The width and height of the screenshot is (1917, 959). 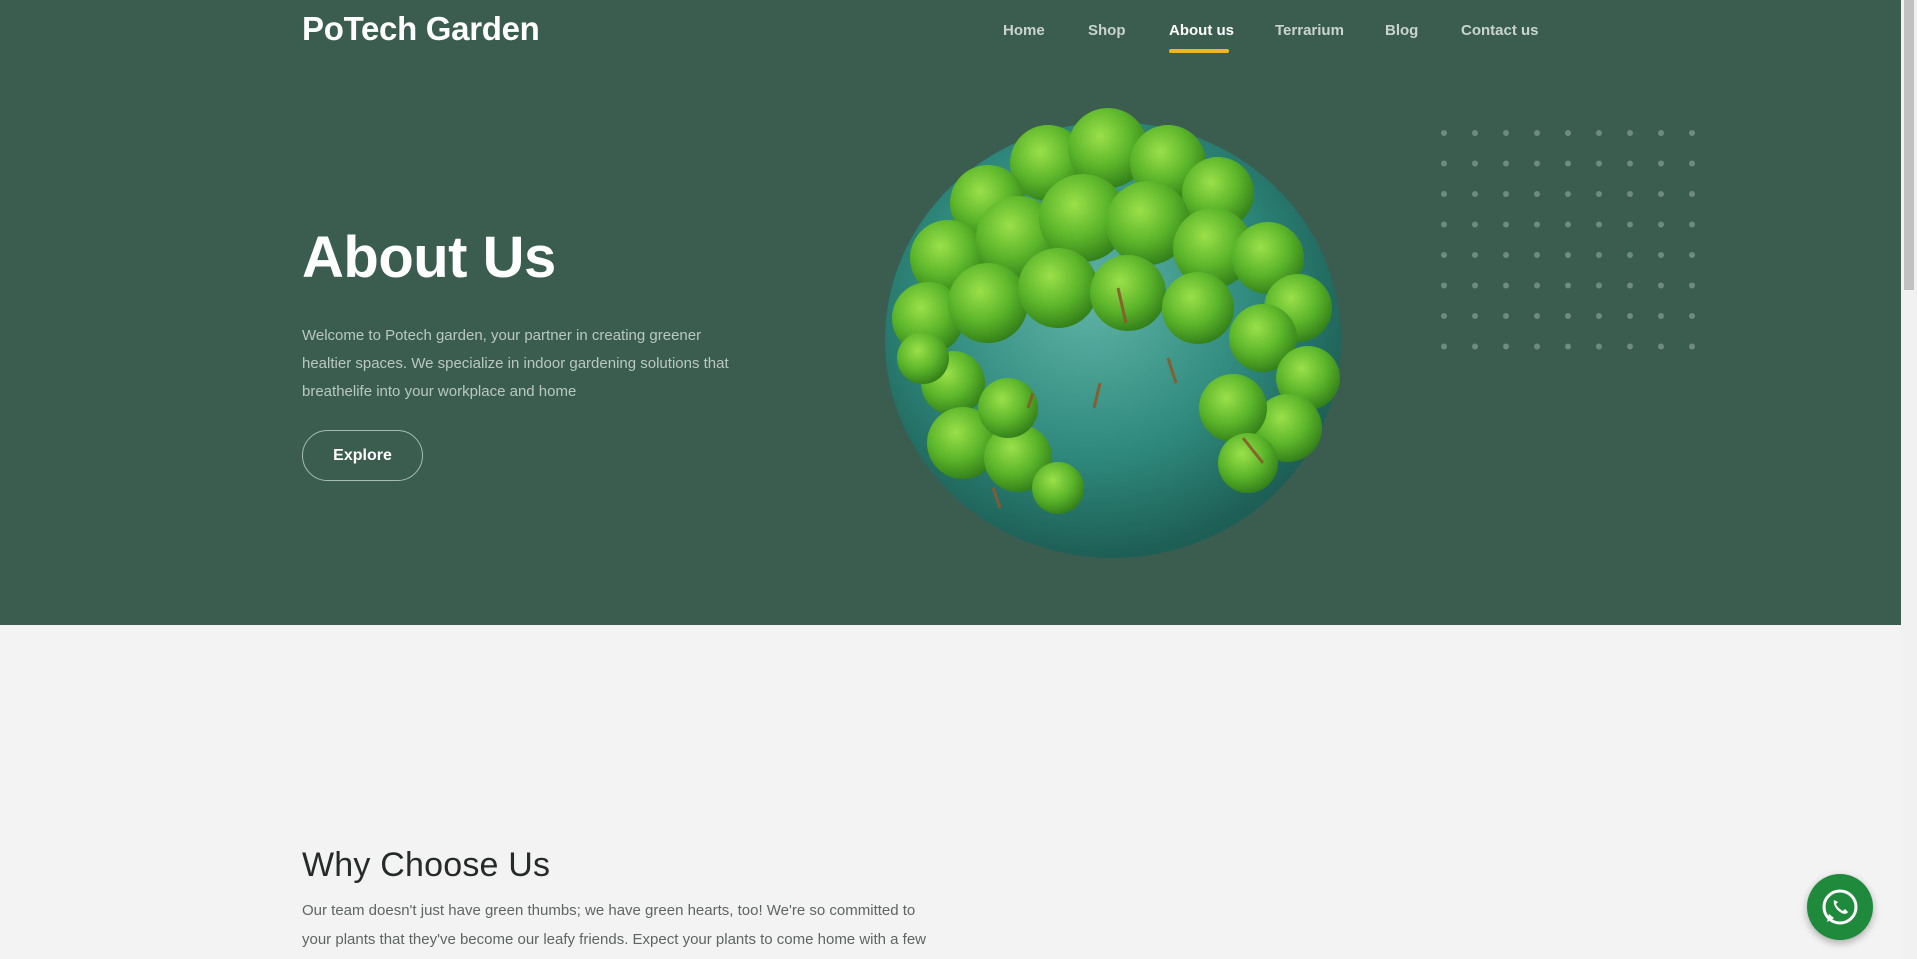 I want to click on scrollbar-thumb, so click(x=1909, y=145).